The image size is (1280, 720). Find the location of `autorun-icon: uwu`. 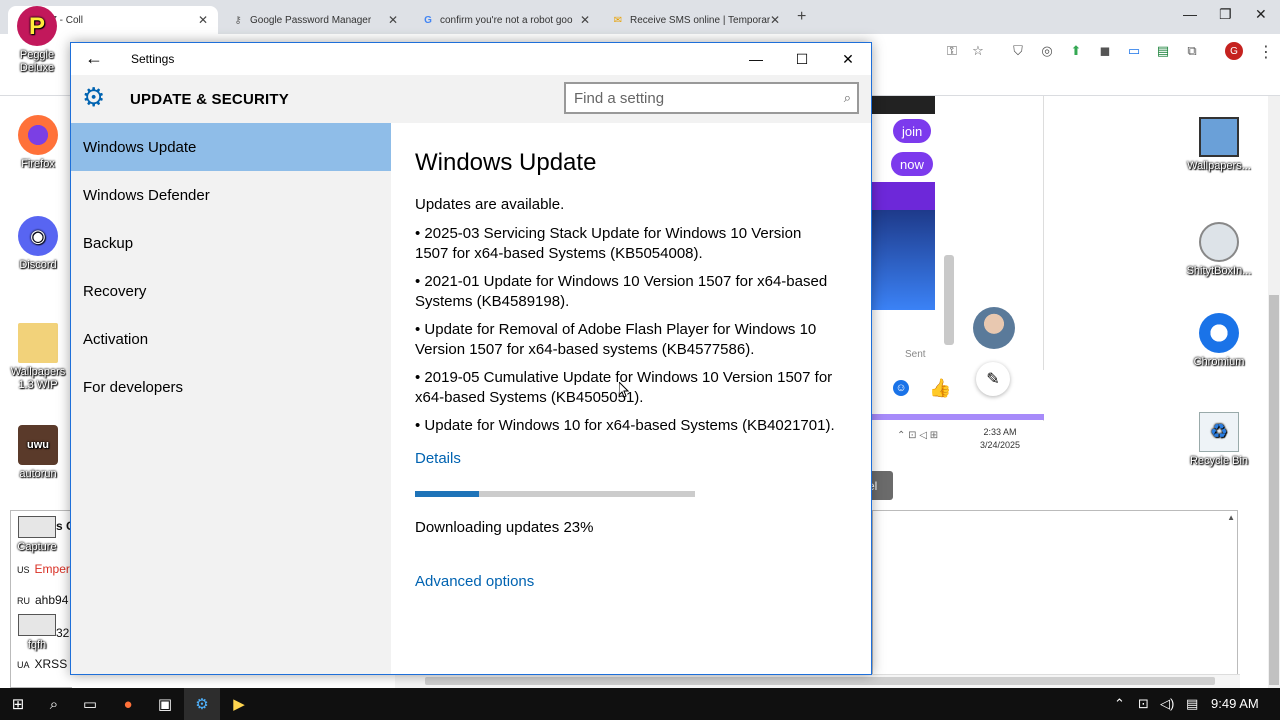

autorun-icon: uwu is located at coordinates (38, 445).